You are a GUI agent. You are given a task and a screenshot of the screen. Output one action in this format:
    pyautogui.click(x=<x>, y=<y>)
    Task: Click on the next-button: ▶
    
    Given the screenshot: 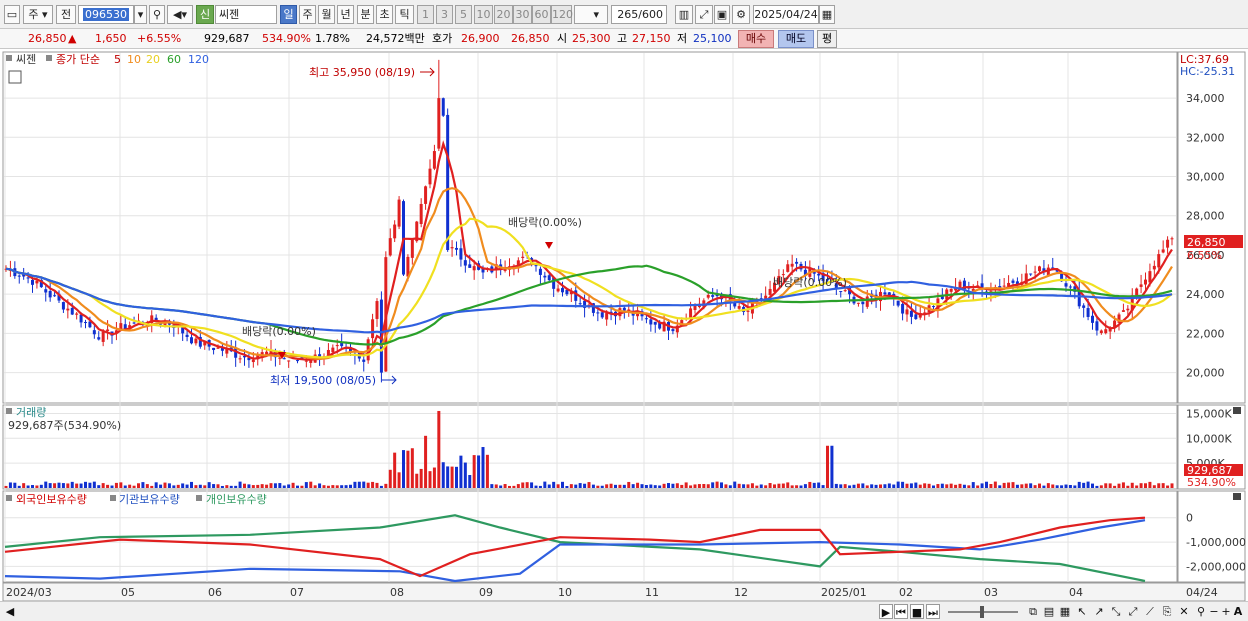 What is the action you would take?
    pyautogui.click(x=886, y=611)
    